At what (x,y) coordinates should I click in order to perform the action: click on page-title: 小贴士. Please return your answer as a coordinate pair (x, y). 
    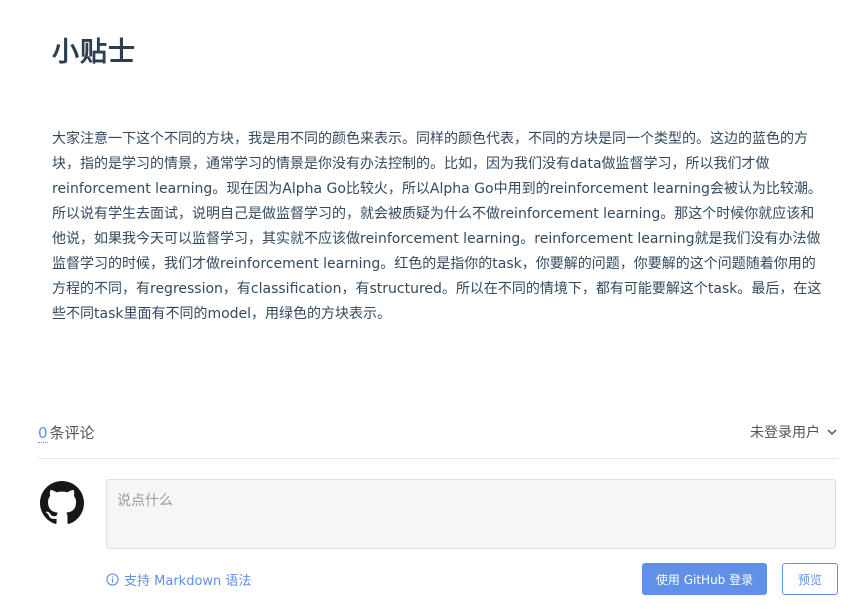
    Looking at the image, I should click on (94, 52).